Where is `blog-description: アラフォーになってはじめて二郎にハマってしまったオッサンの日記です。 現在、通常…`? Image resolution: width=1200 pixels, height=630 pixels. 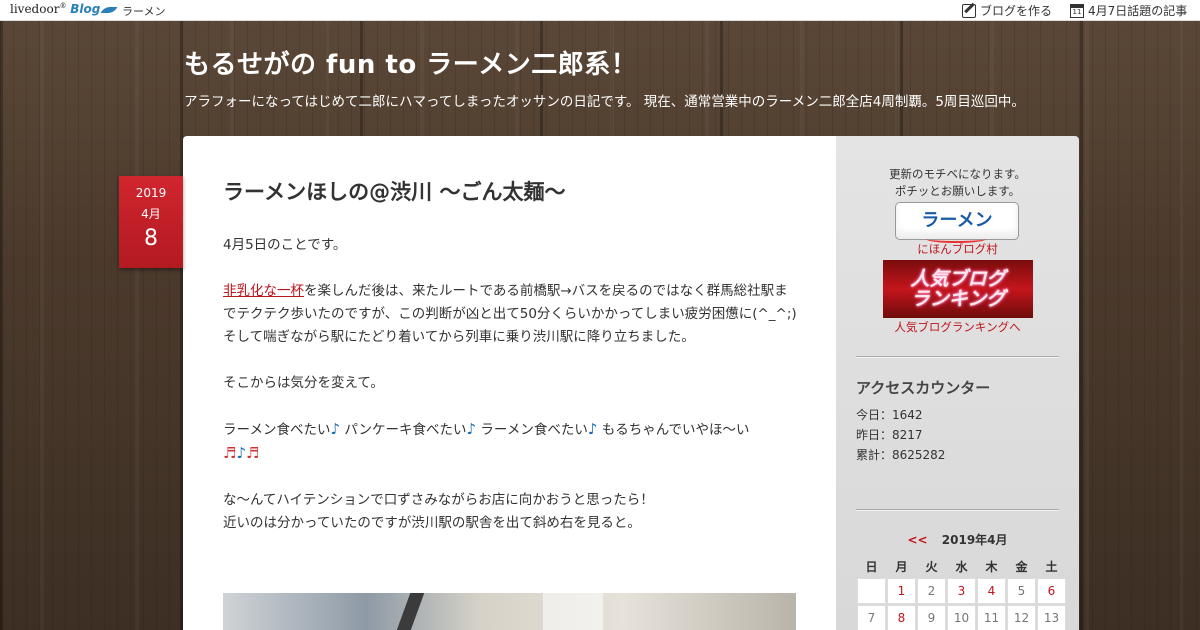 blog-description: アラフォーになってはじめて二郎にハマってしまったオッサンの日記です。 現在、通常… is located at coordinates (604, 102).